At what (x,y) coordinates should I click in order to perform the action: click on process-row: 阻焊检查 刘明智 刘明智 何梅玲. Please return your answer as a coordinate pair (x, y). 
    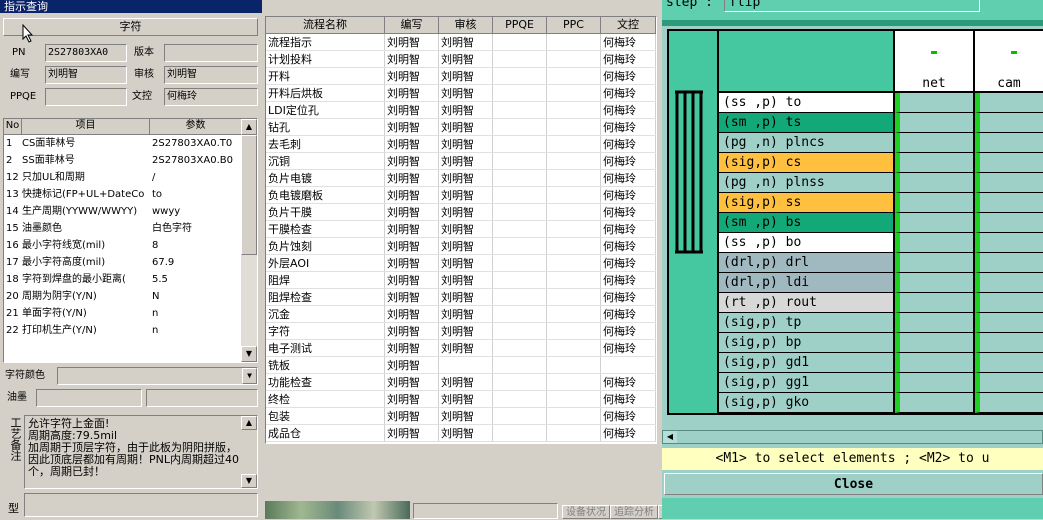
    Looking at the image, I should click on (461, 297).